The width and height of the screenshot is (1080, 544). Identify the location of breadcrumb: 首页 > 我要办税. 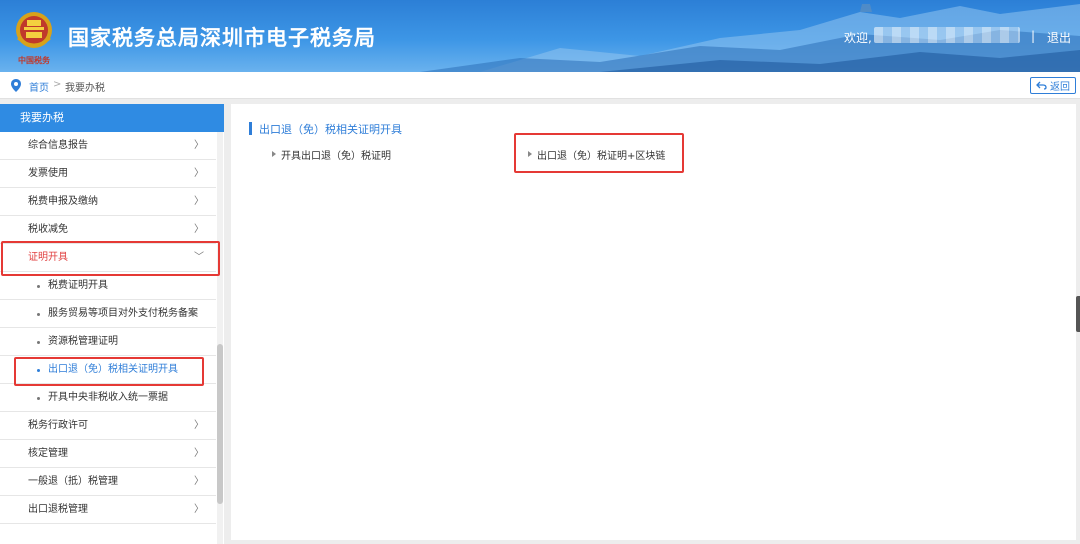
(540, 85).